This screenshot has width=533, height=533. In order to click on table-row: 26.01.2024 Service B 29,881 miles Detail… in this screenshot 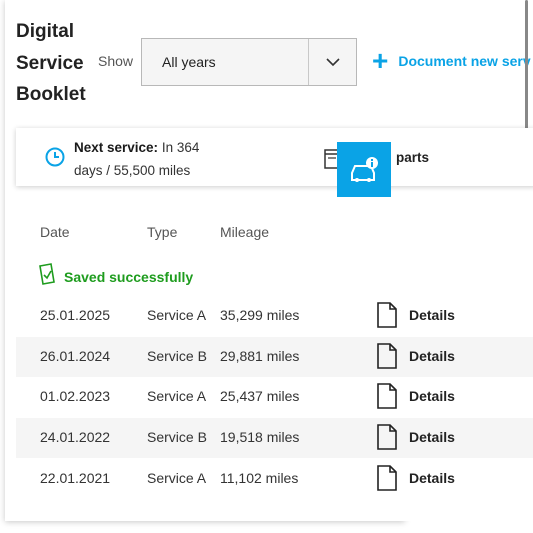, I will do `click(274, 357)`.